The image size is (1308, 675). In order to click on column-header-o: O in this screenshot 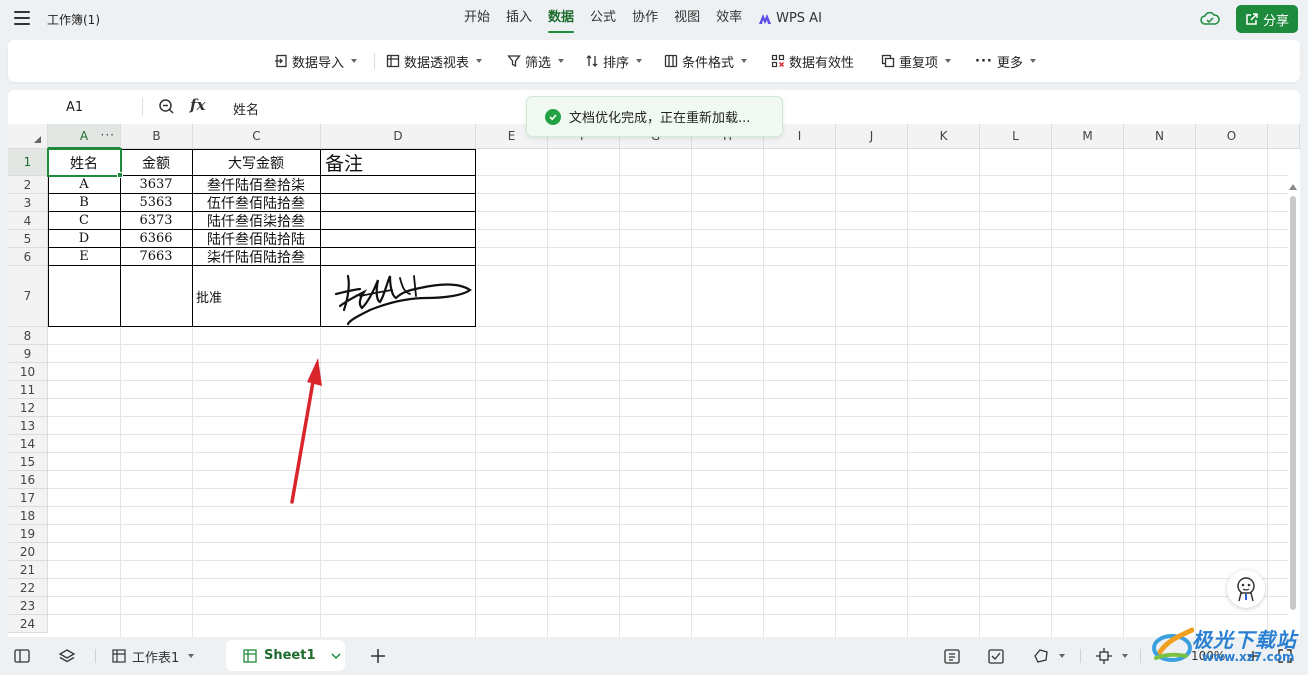, I will do `click(1232, 136)`.